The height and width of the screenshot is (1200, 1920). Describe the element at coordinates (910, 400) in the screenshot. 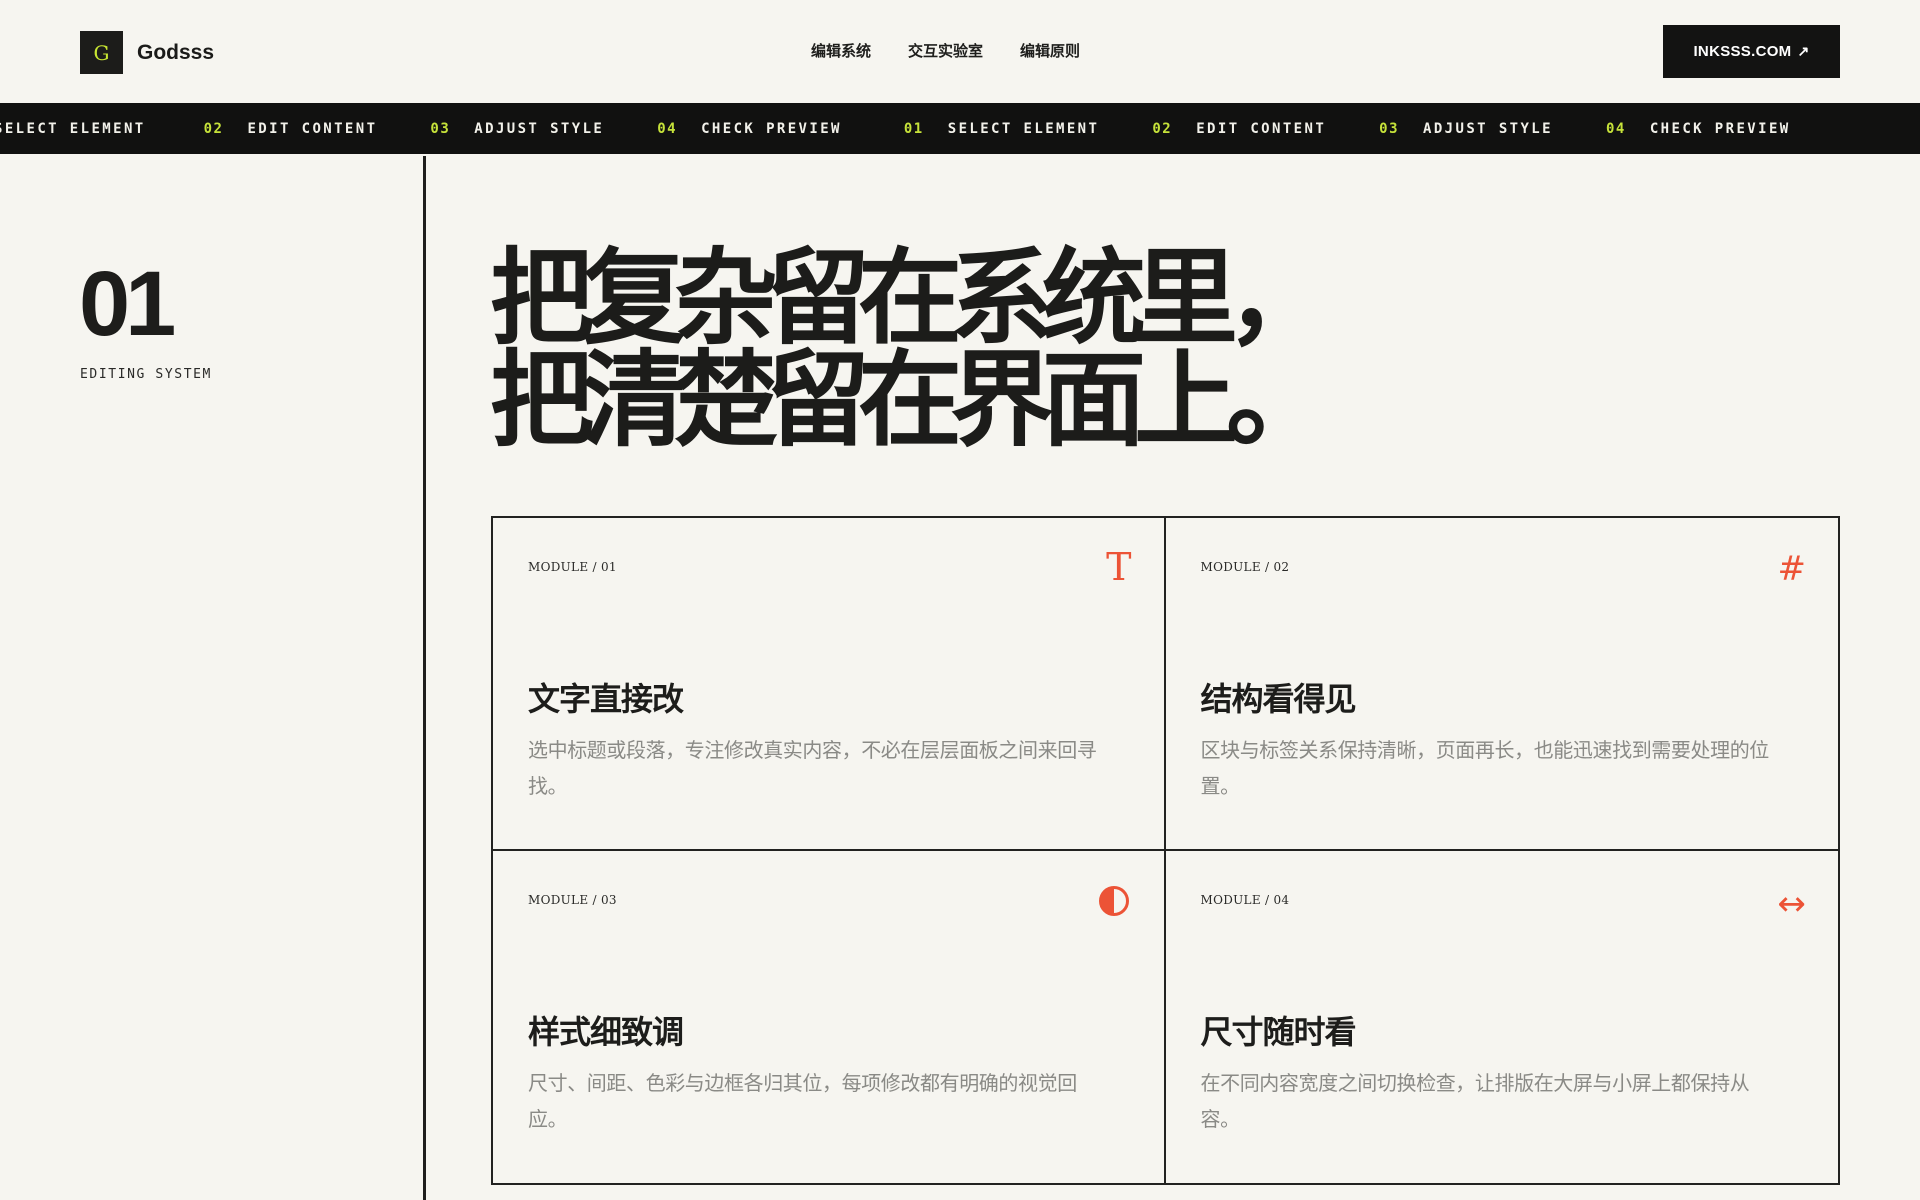

I see `headline-line-2: 把清楚留在界面上。` at that location.